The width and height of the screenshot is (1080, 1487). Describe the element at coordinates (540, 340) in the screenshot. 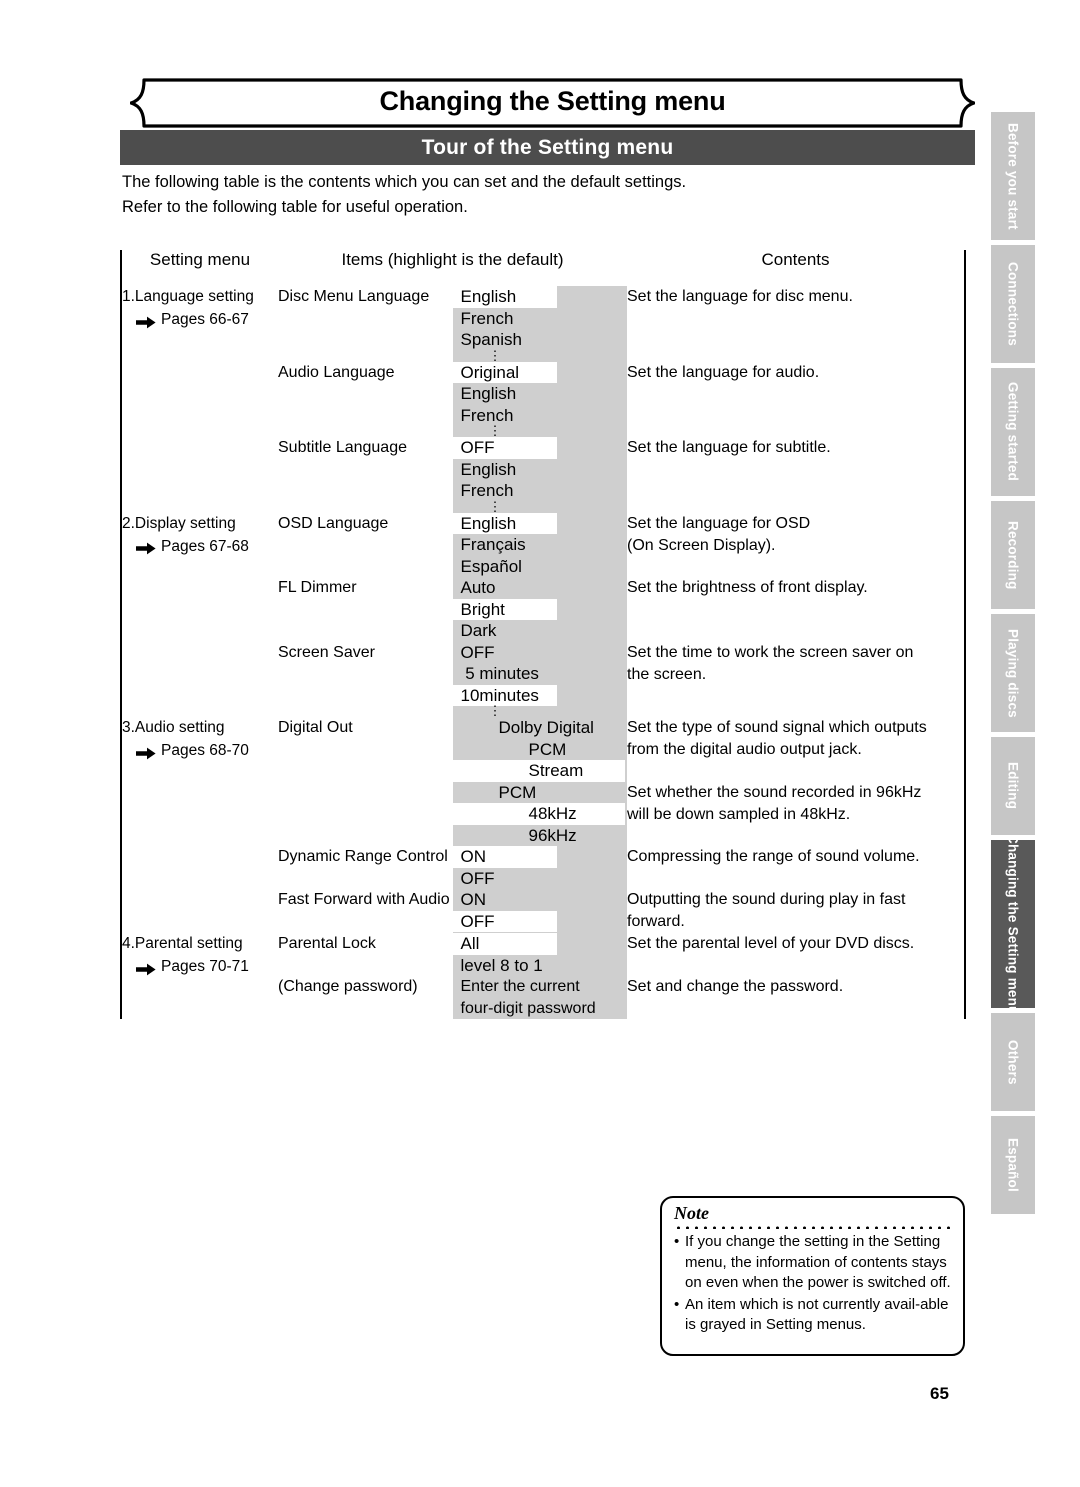

I see `option: Spanish` at that location.